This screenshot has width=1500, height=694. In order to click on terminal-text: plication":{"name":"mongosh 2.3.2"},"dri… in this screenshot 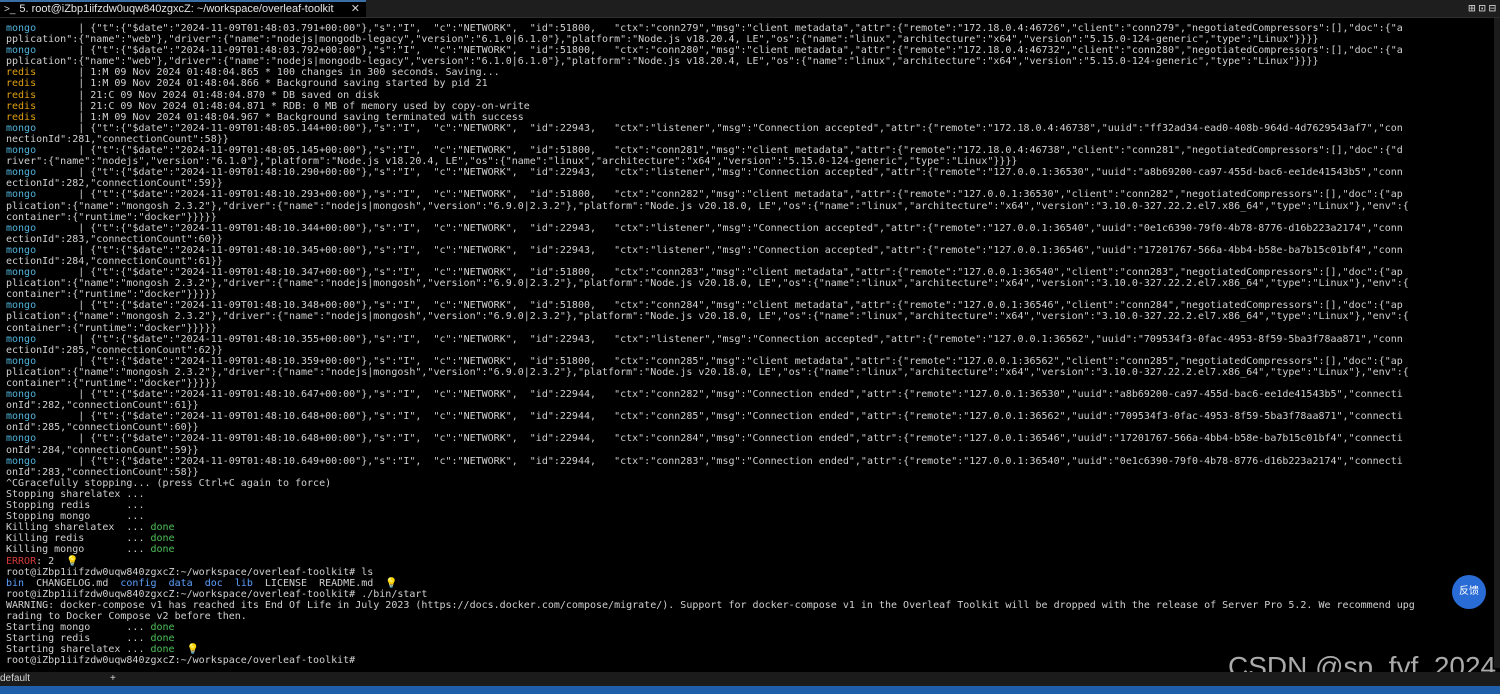, I will do `click(707, 284)`.